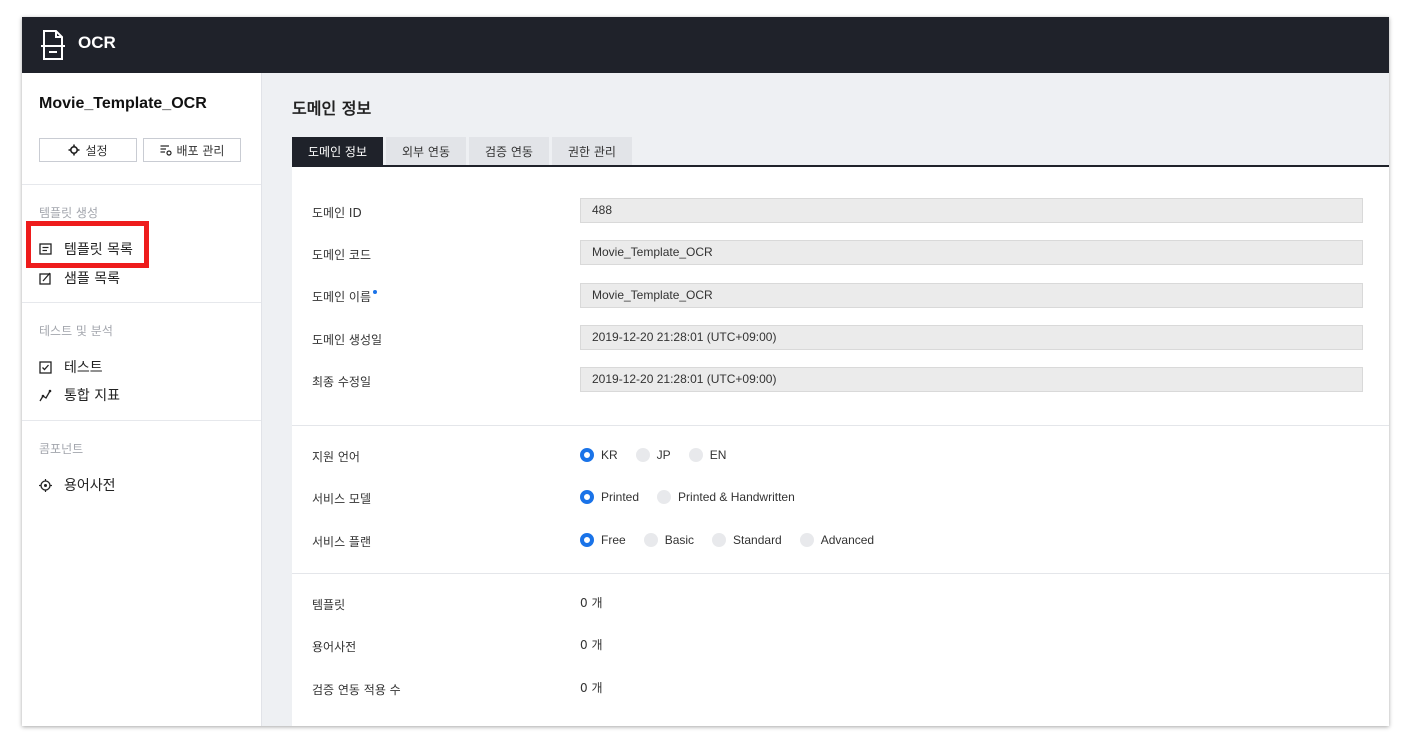  What do you see at coordinates (356, 690) in the screenshot?
I see `count-label-verification: 검증 연동 적용 수` at bounding box center [356, 690].